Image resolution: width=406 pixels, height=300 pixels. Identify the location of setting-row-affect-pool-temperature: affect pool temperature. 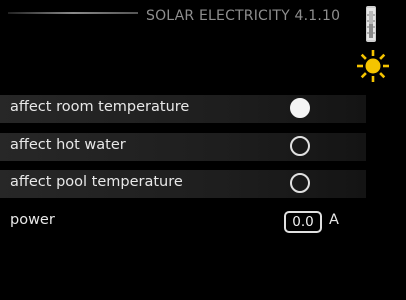
(183, 184).